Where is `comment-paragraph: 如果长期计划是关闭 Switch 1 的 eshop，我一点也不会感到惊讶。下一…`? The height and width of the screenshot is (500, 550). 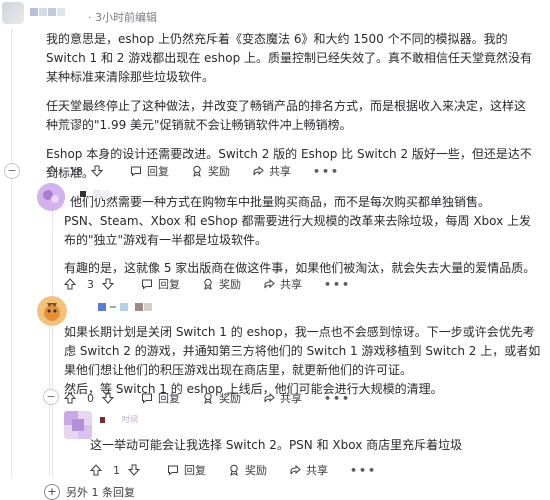
comment-paragraph: 如果长期计划是关闭 Switch 1 的 eshop，我一点也不会感到惊讶。下一… is located at coordinates (302, 351).